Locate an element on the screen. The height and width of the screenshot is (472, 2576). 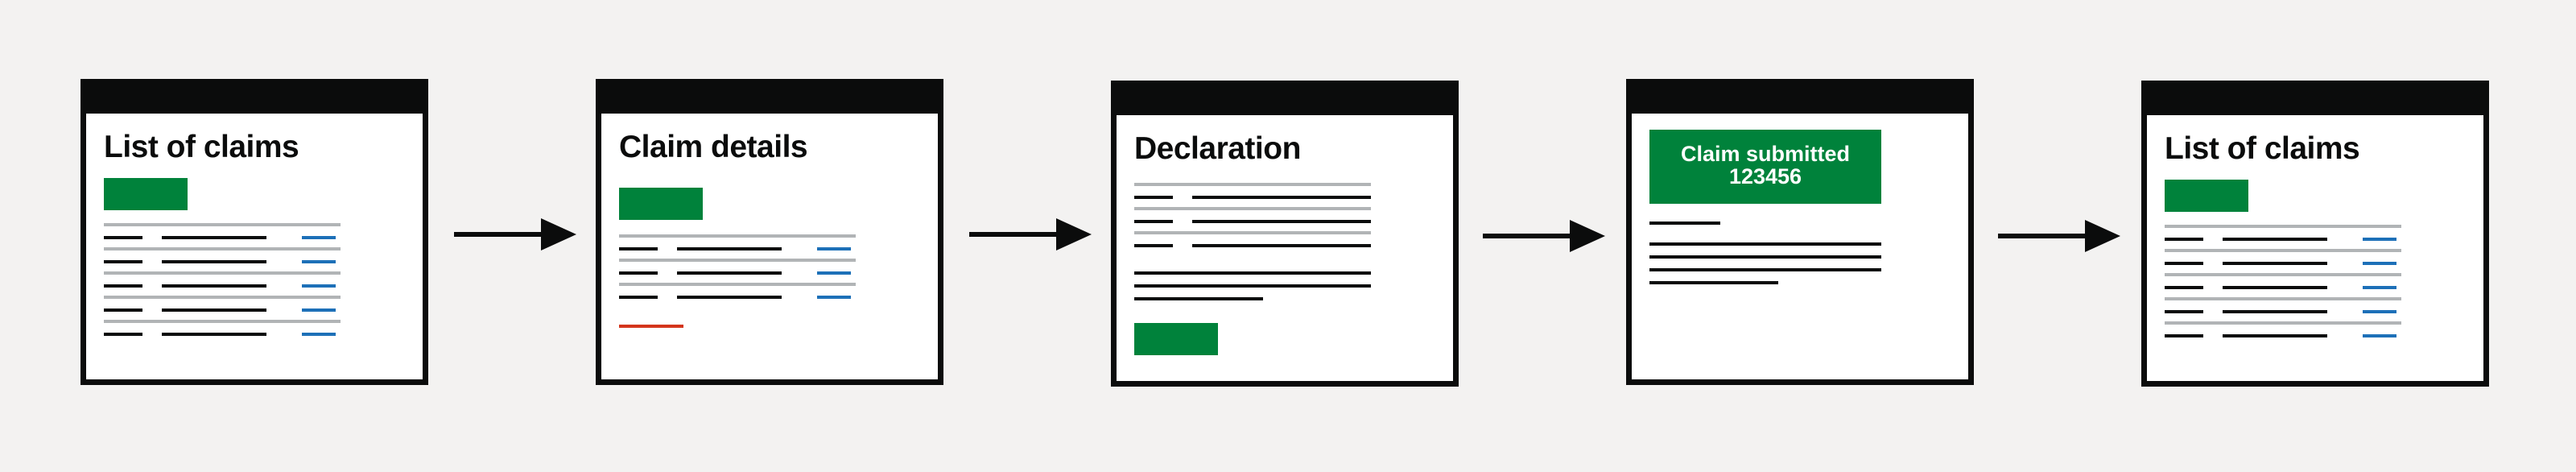
green-button is located at coordinates (1176, 339).